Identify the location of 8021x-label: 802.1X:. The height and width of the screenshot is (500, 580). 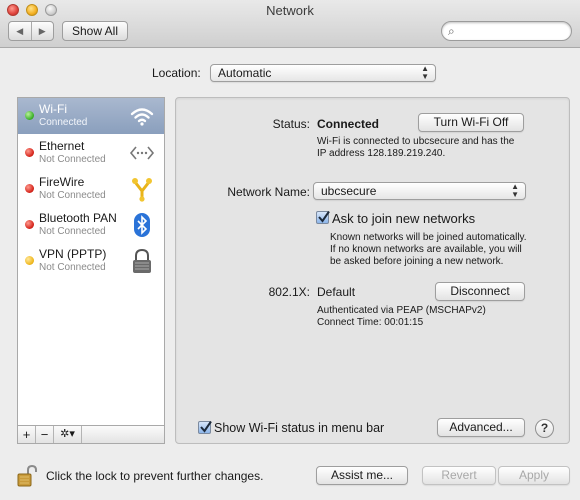
(289, 292).